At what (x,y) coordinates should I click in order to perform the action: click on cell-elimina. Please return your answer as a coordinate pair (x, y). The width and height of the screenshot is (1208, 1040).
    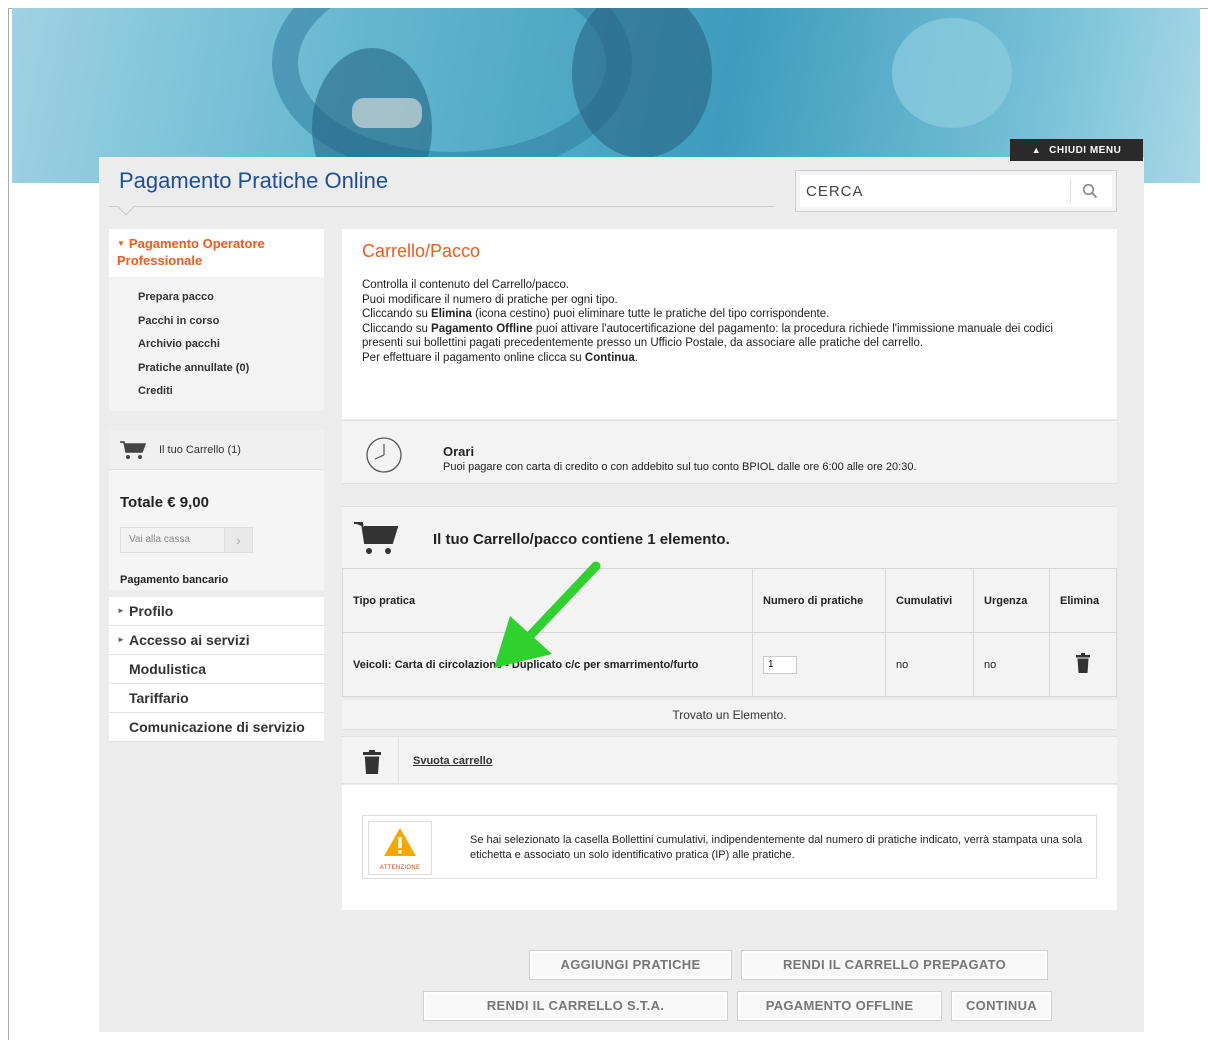
    Looking at the image, I should click on (1083, 664).